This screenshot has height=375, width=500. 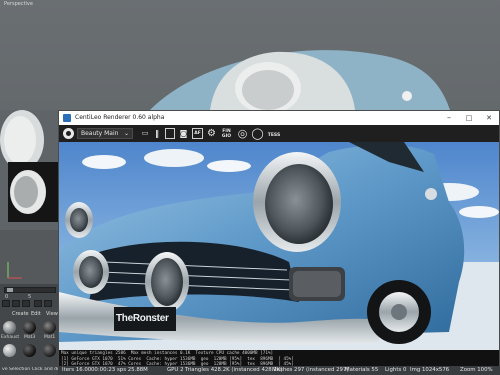 I want to click on stop-icon, so click(x=170, y=133).